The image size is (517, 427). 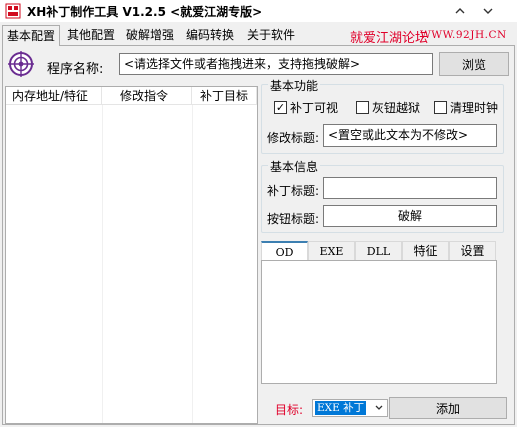 What do you see at coordinates (31, 35) in the screenshot?
I see `tab-basic-config: 基本配置` at bounding box center [31, 35].